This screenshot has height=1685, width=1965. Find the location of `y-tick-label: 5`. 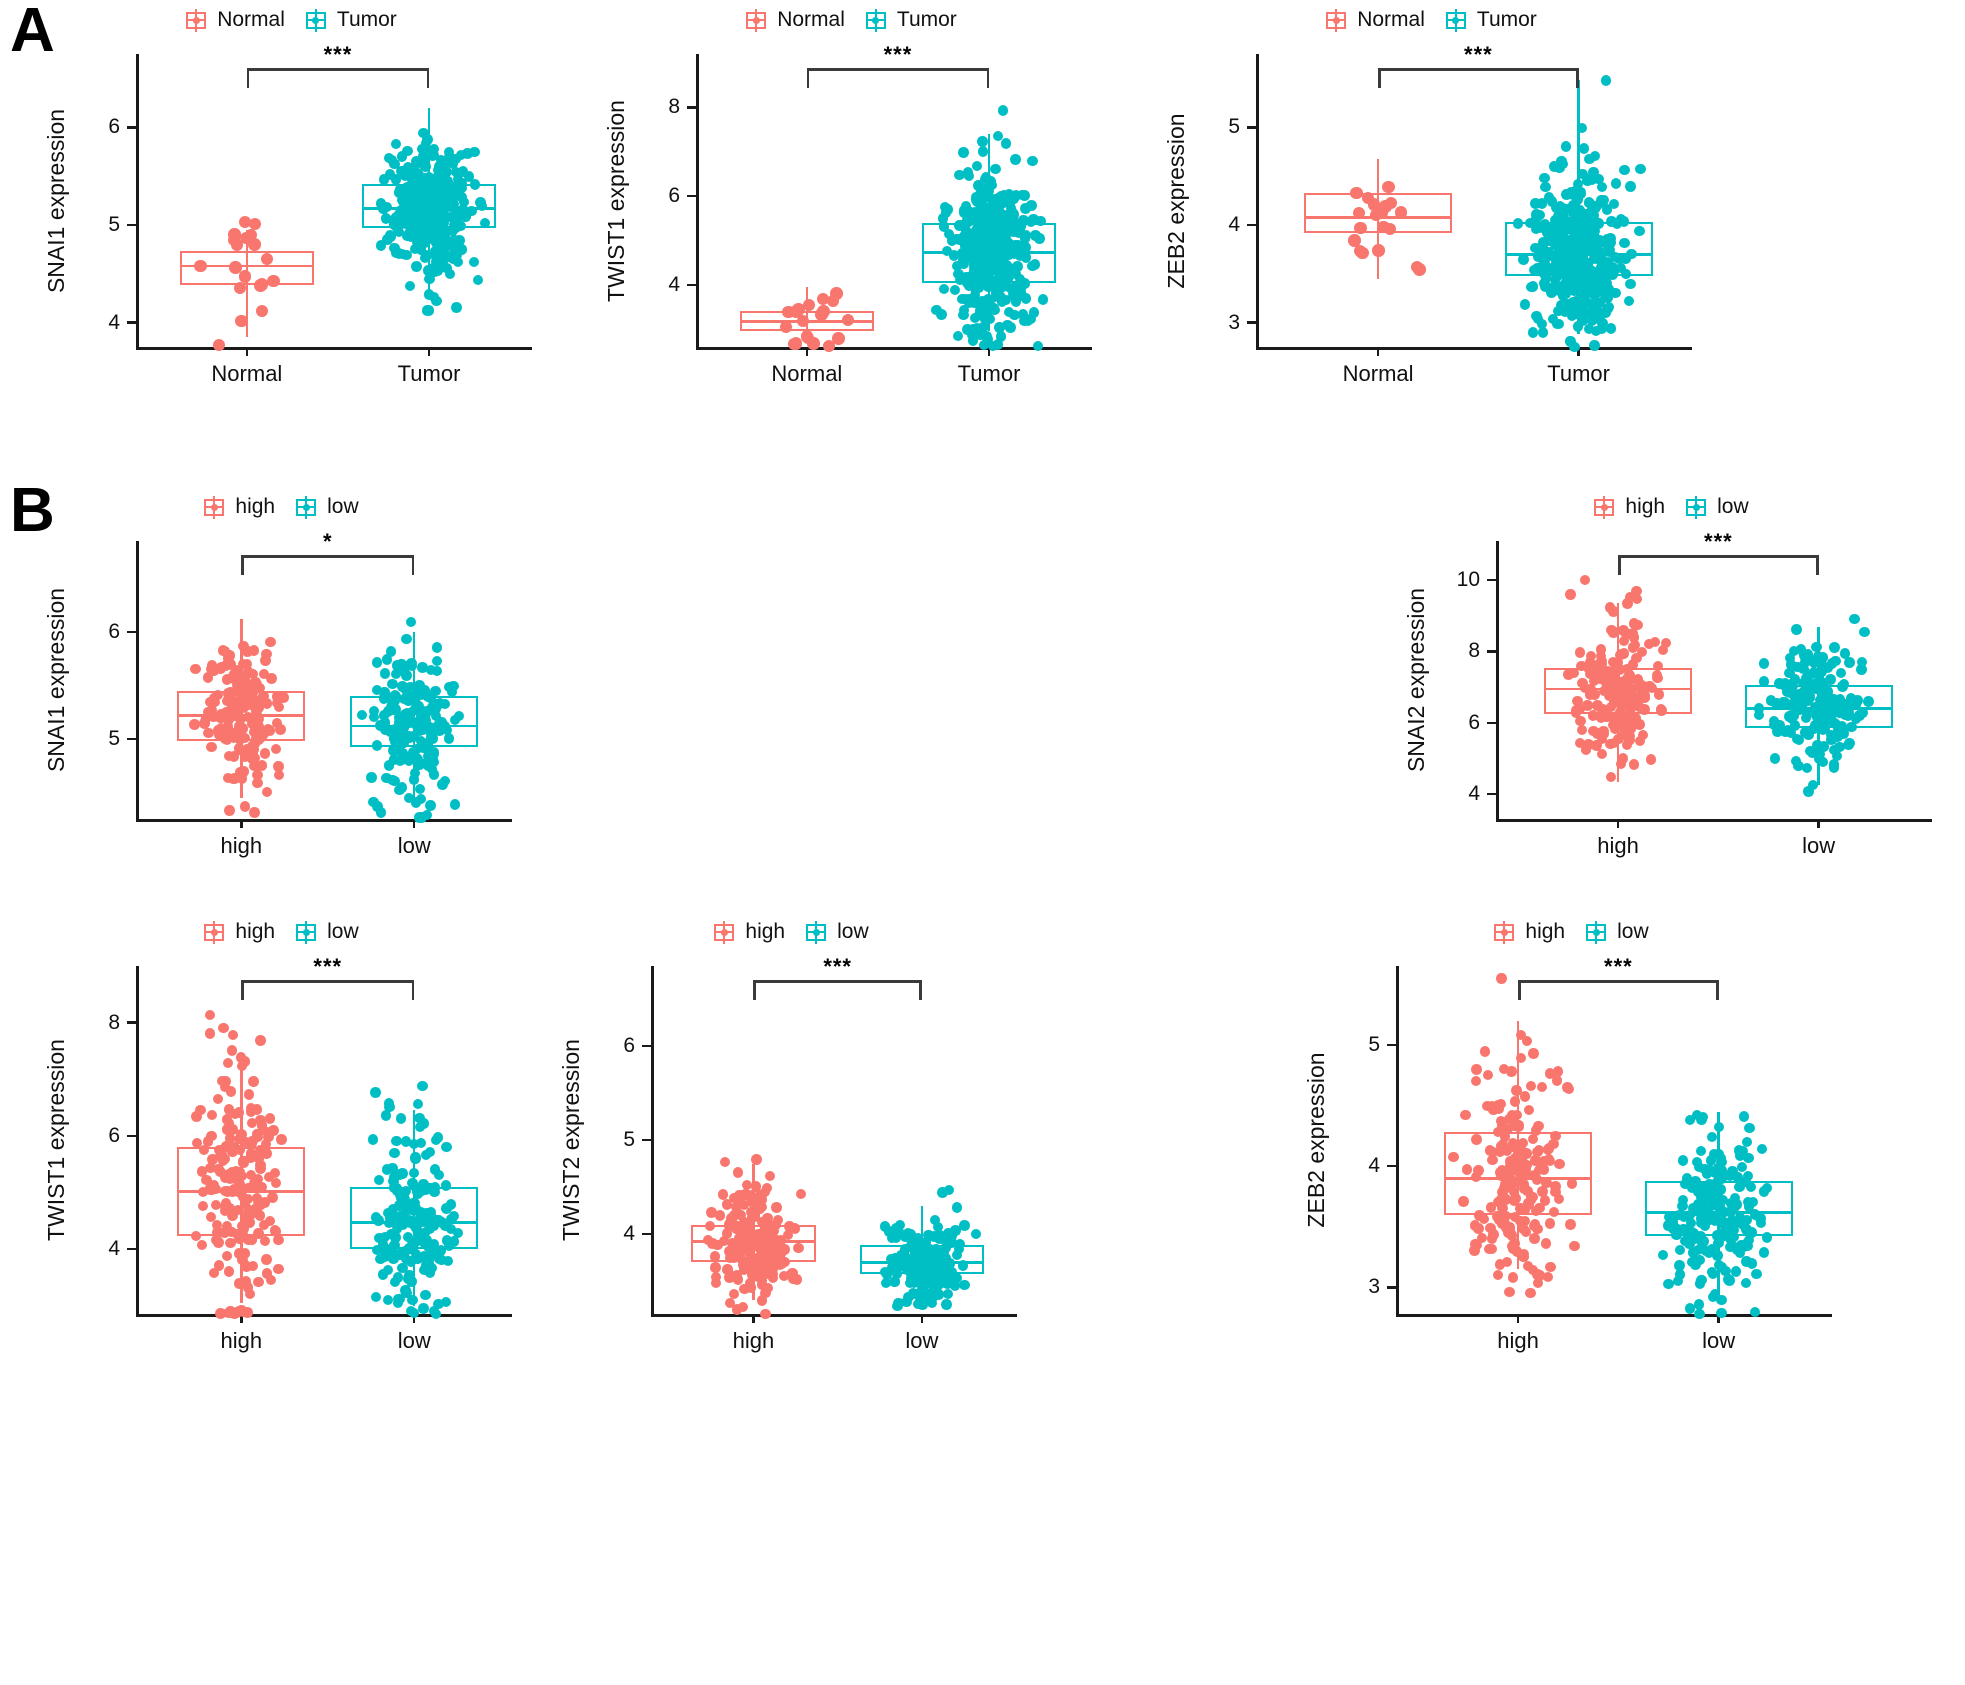

y-tick-label: 5 is located at coordinates (1374, 1044).